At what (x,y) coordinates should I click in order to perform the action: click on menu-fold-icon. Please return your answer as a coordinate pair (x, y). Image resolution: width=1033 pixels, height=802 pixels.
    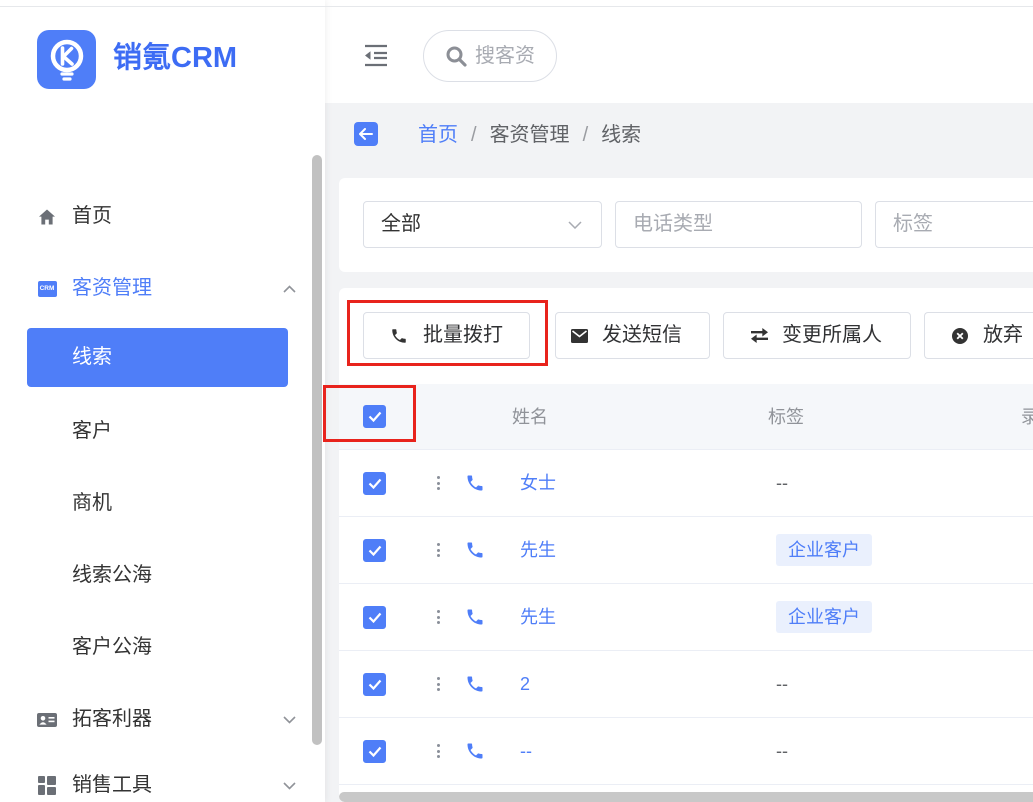
    Looking at the image, I should click on (376, 55).